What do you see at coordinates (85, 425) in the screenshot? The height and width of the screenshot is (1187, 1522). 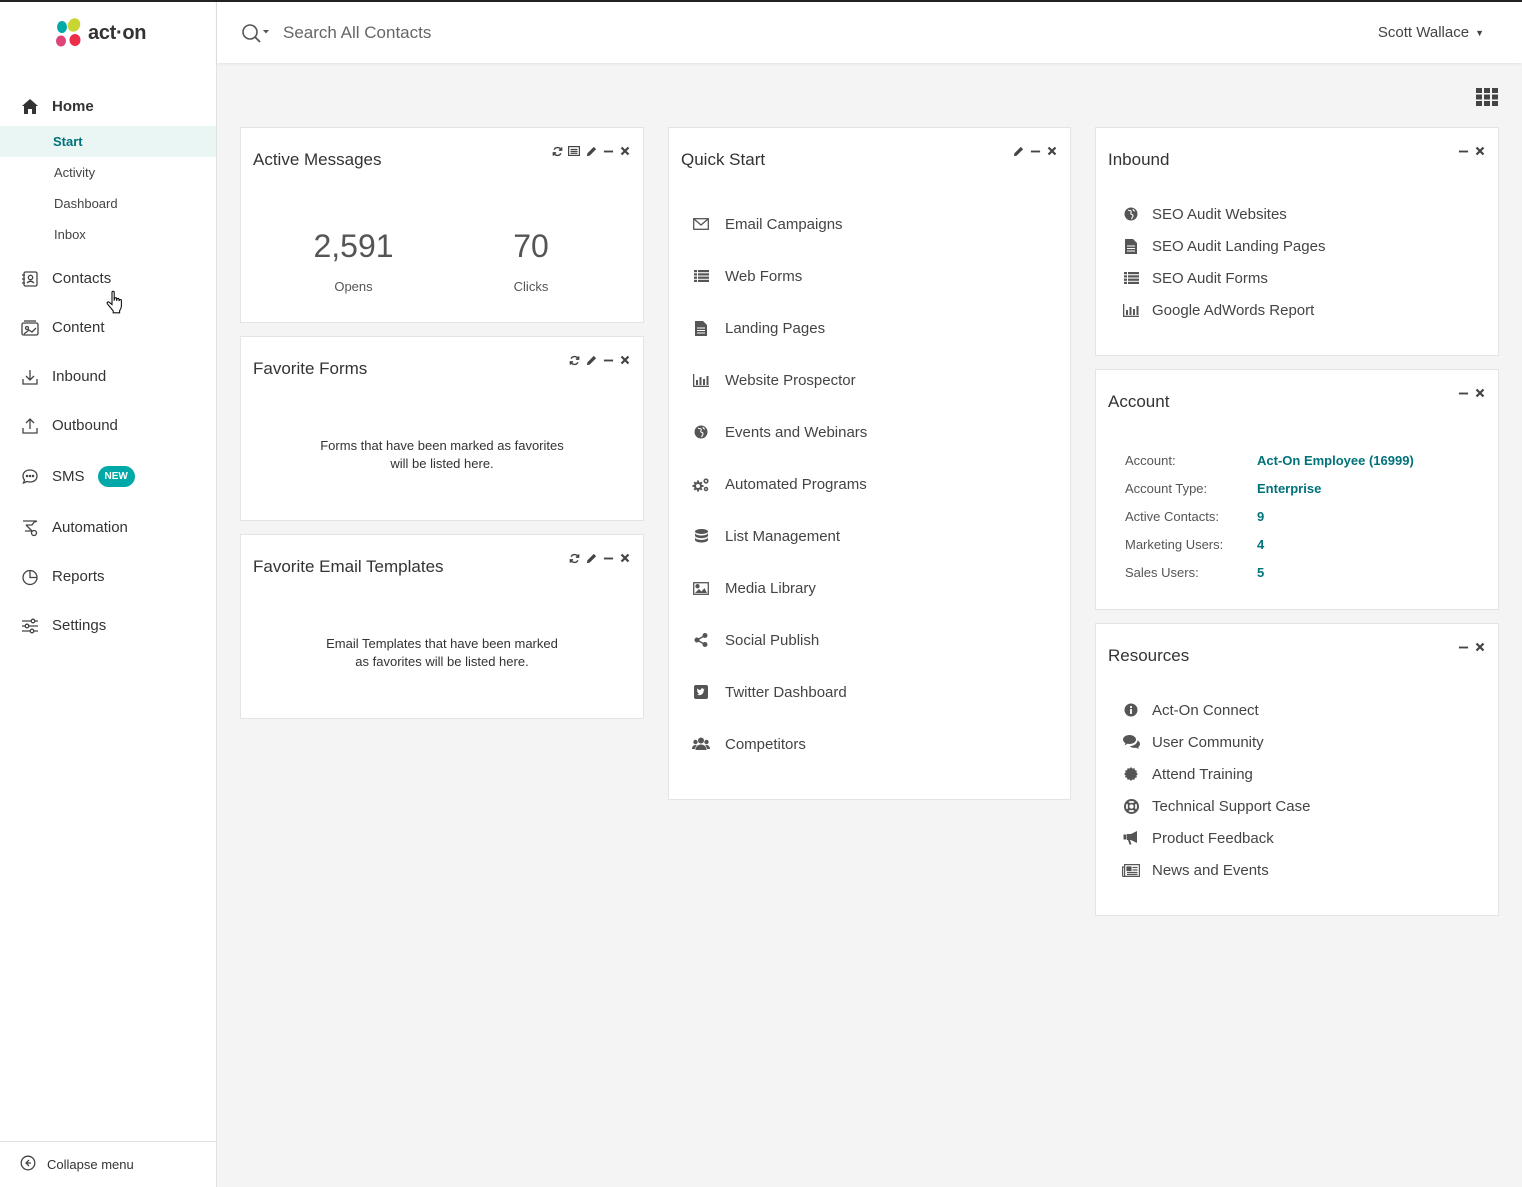 I see `nav-outbound-label: Outbound` at bounding box center [85, 425].